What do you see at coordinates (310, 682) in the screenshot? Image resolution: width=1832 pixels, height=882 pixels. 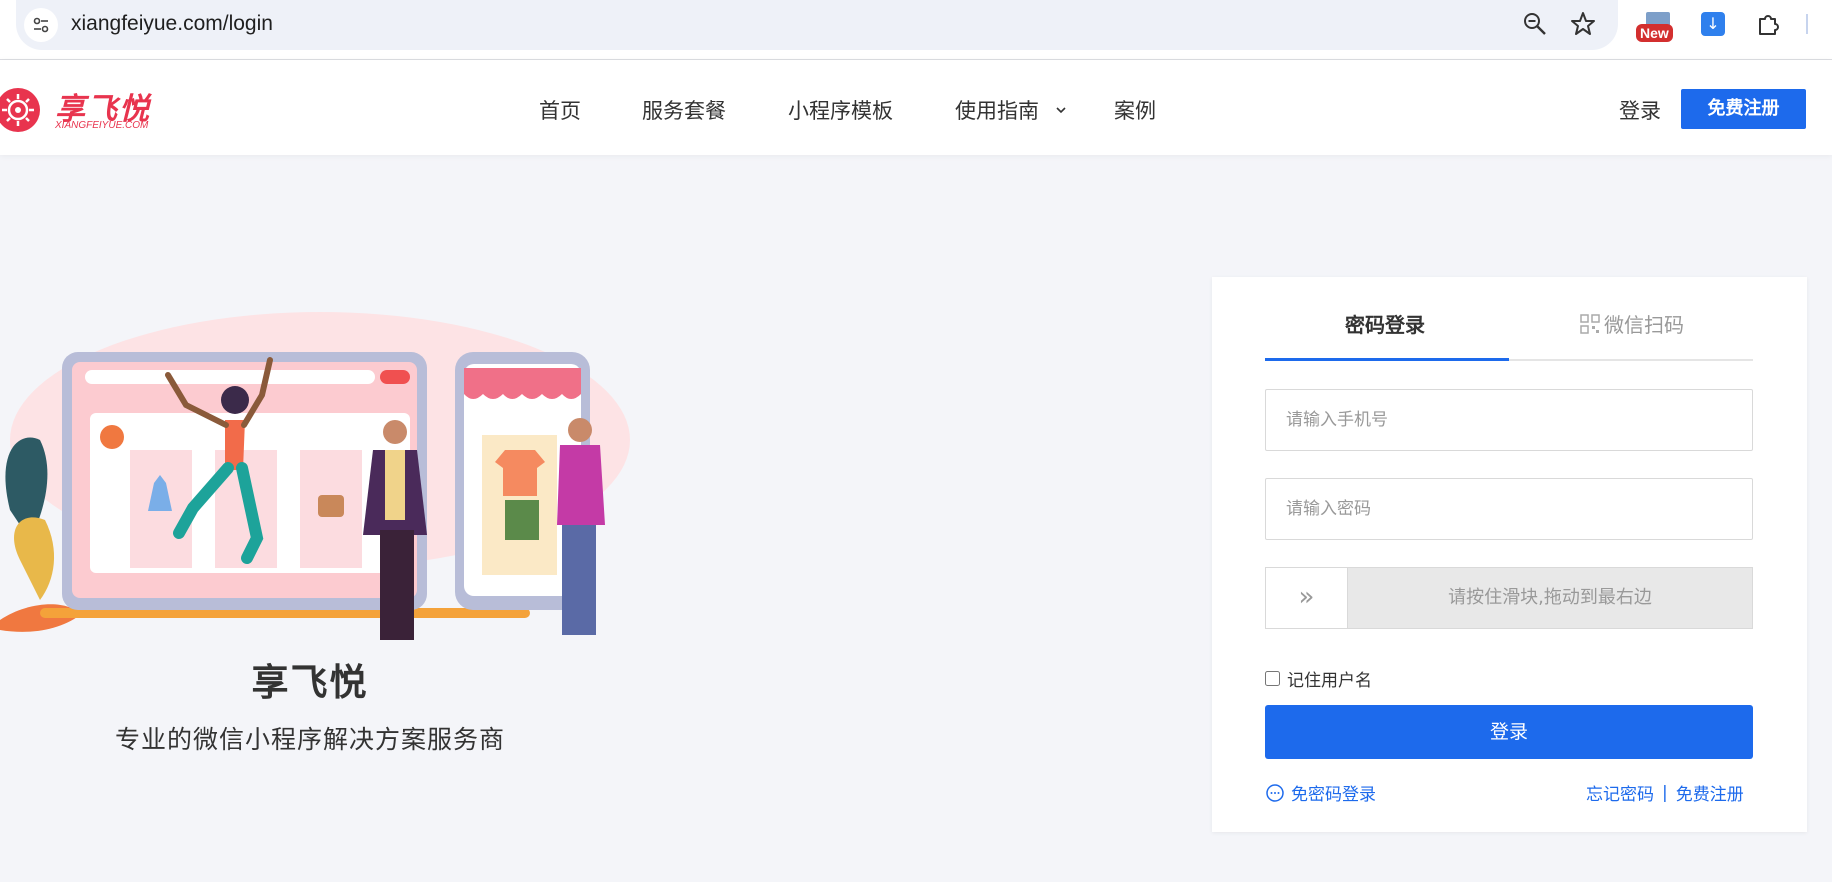 I see `hero-title: 享飞悦` at bounding box center [310, 682].